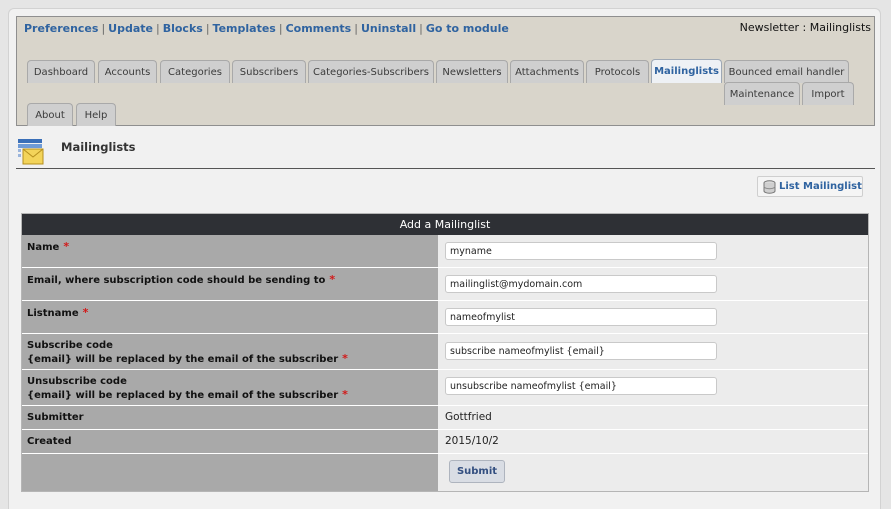 This screenshot has width=891, height=509. I want to click on submit-label-cell, so click(230, 472).